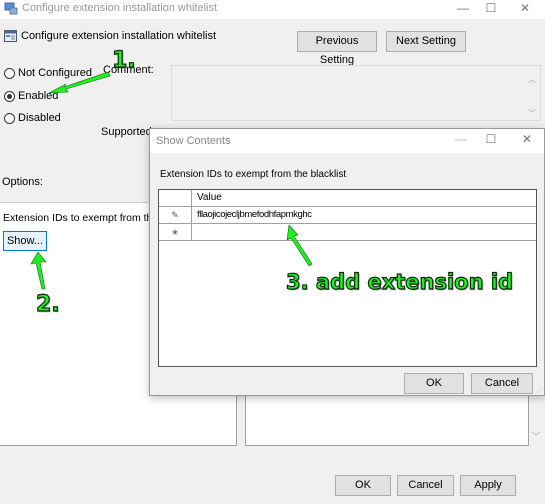 Image resolution: width=545 pixels, height=504 pixels. What do you see at coordinates (126, 132) in the screenshot?
I see `supported-label: Supported` at bounding box center [126, 132].